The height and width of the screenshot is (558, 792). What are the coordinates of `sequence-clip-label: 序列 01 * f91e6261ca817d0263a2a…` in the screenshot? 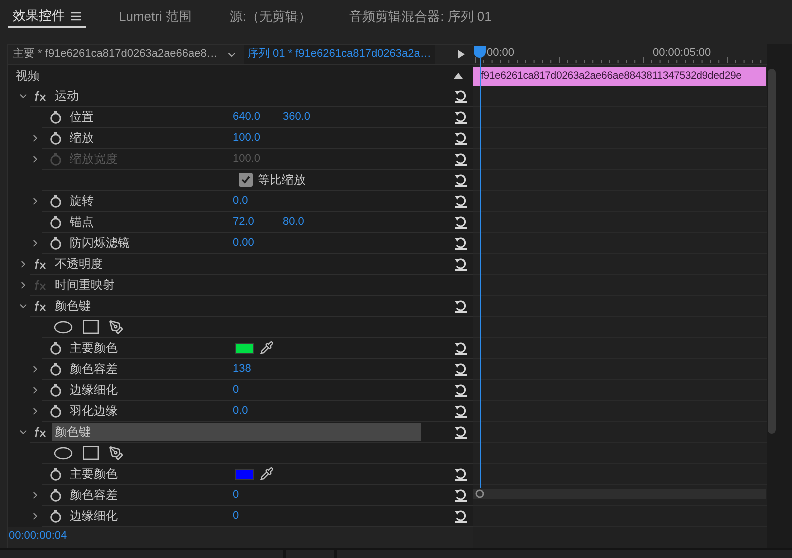 It's located at (340, 54).